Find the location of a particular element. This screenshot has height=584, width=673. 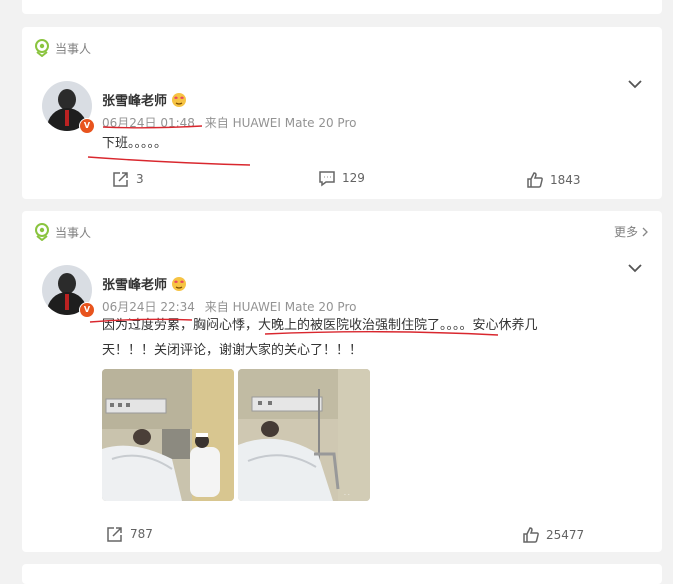

post-time: 06月24日 01:48 is located at coordinates (148, 123).